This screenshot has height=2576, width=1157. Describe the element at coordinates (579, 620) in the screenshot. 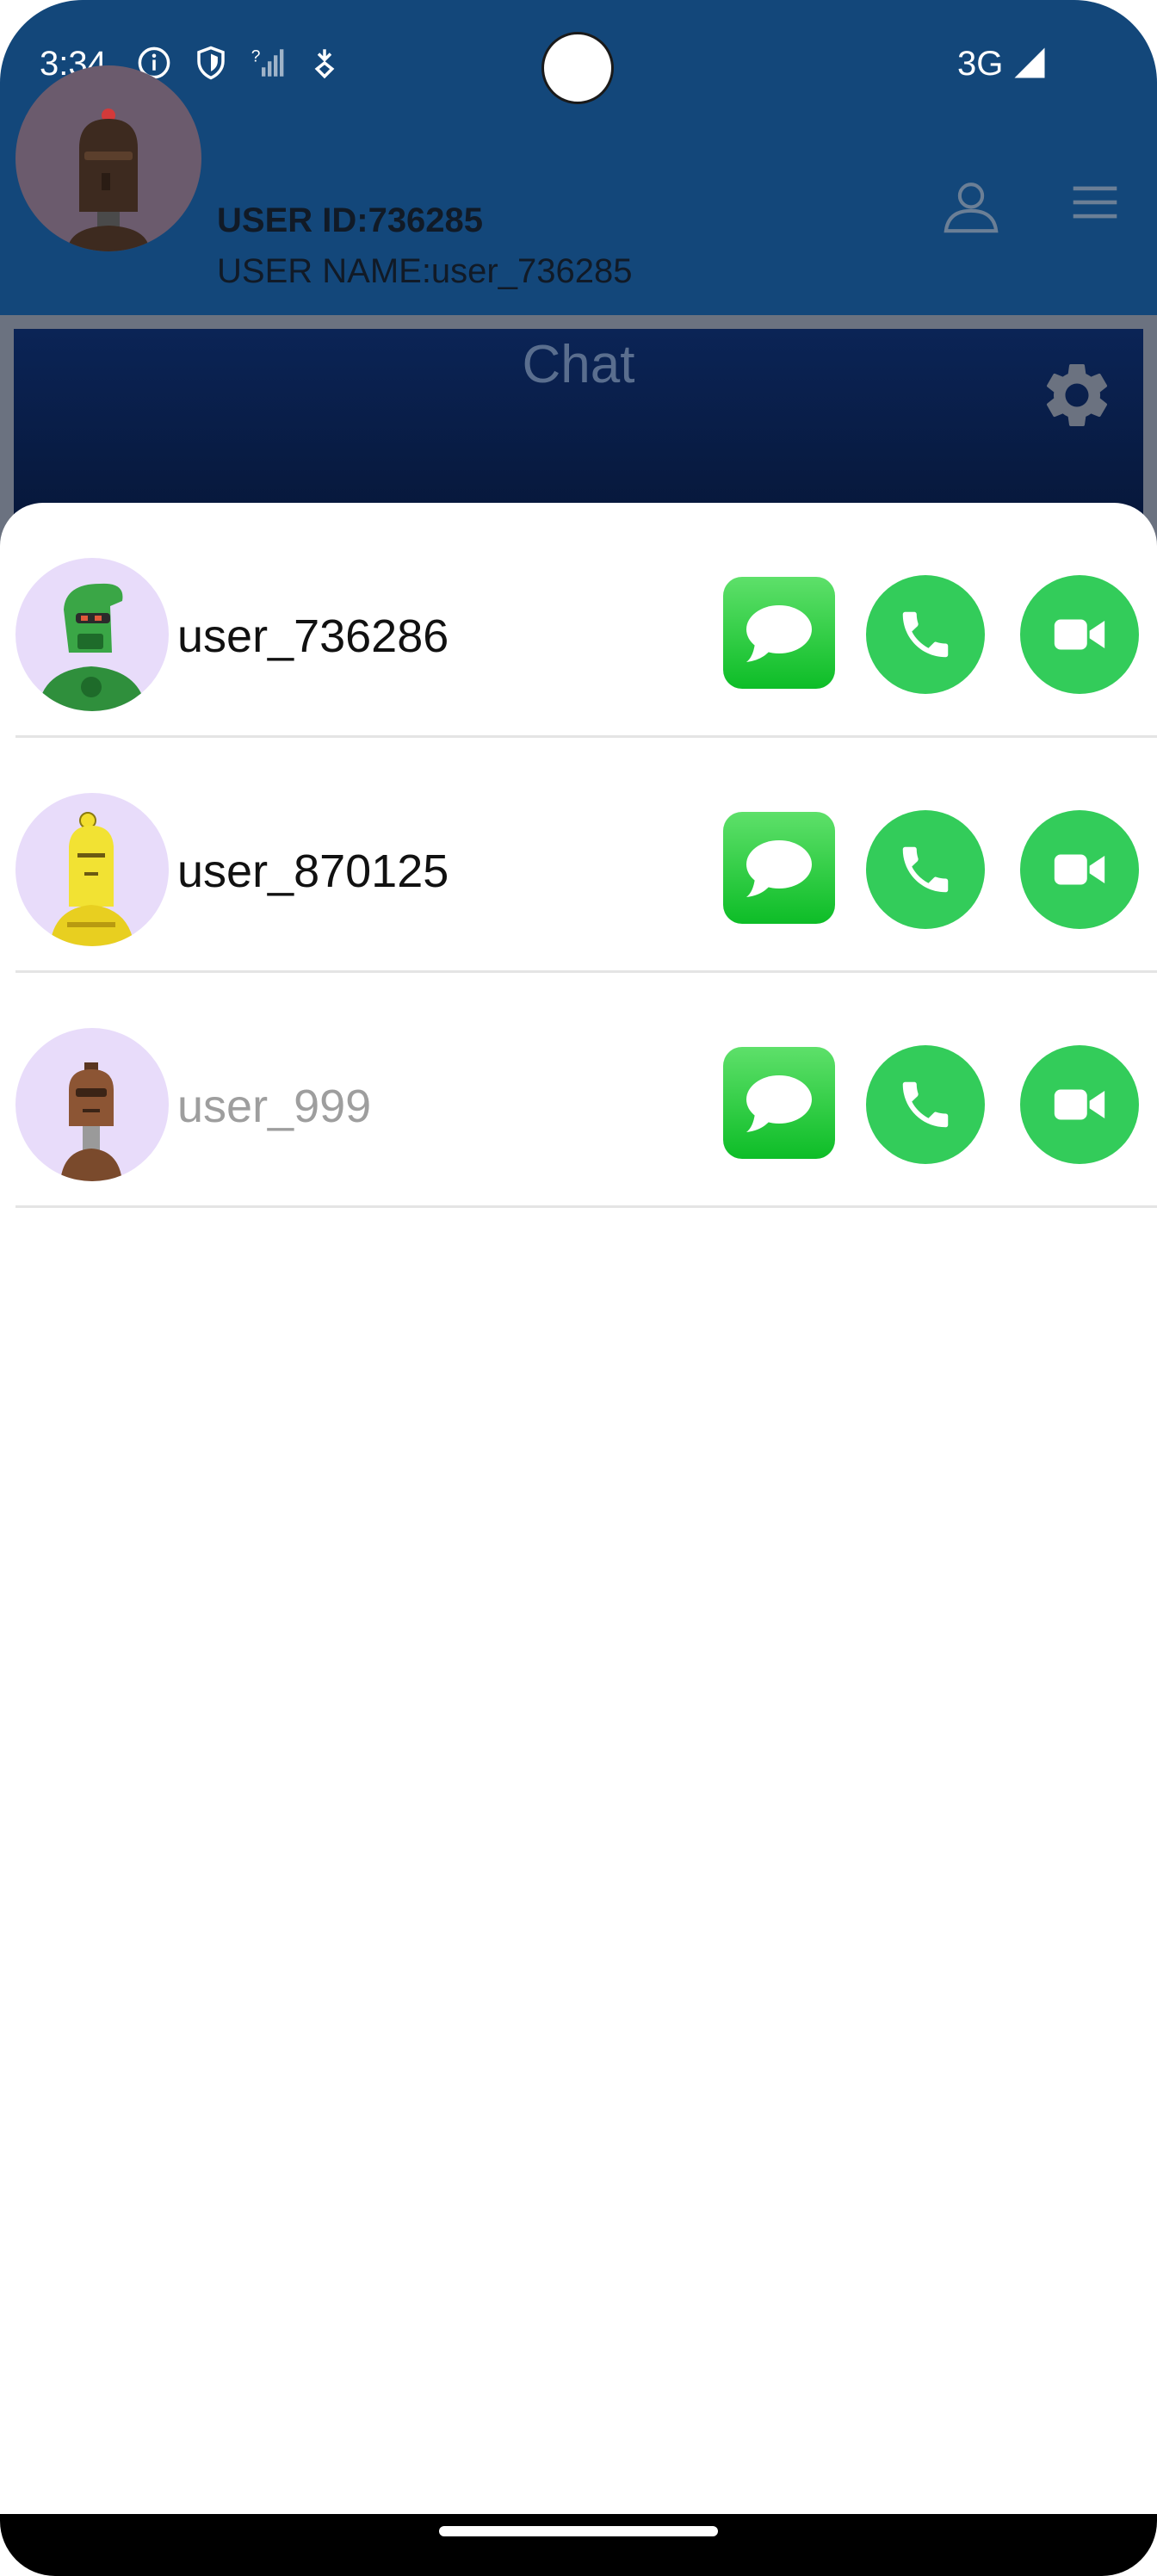

I see `contact-row: user_736286` at that location.